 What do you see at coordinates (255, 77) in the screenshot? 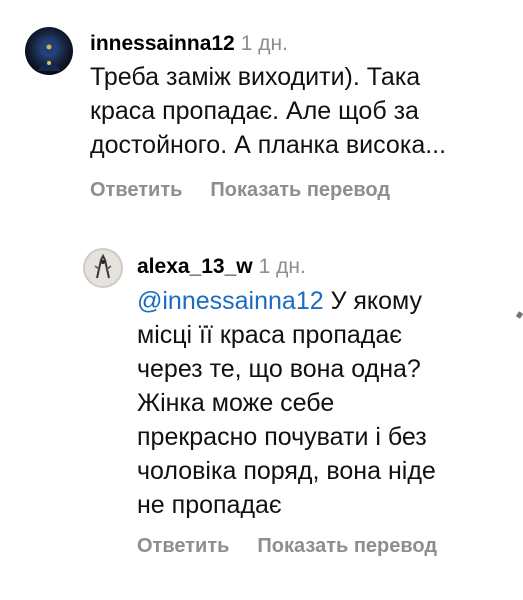
I see `comment-line: Треба заміж виходити). Така` at bounding box center [255, 77].